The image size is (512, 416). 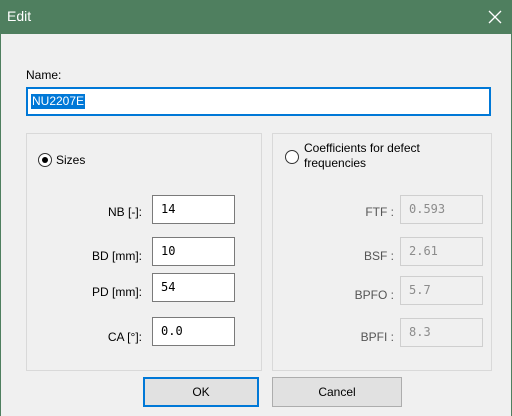 What do you see at coordinates (292, 157) in the screenshot?
I see `coefficients-radio` at bounding box center [292, 157].